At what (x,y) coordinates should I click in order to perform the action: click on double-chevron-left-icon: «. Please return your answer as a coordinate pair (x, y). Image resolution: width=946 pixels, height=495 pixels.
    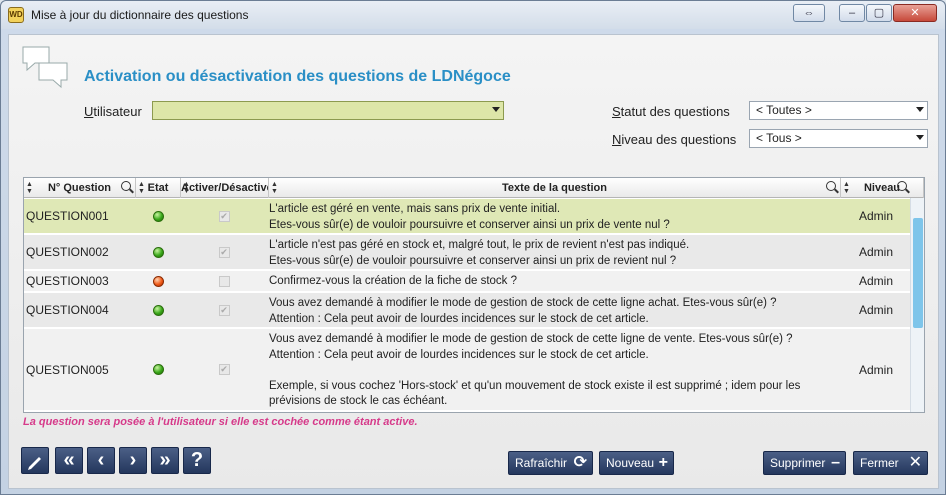
    Looking at the image, I should click on (69, 460).